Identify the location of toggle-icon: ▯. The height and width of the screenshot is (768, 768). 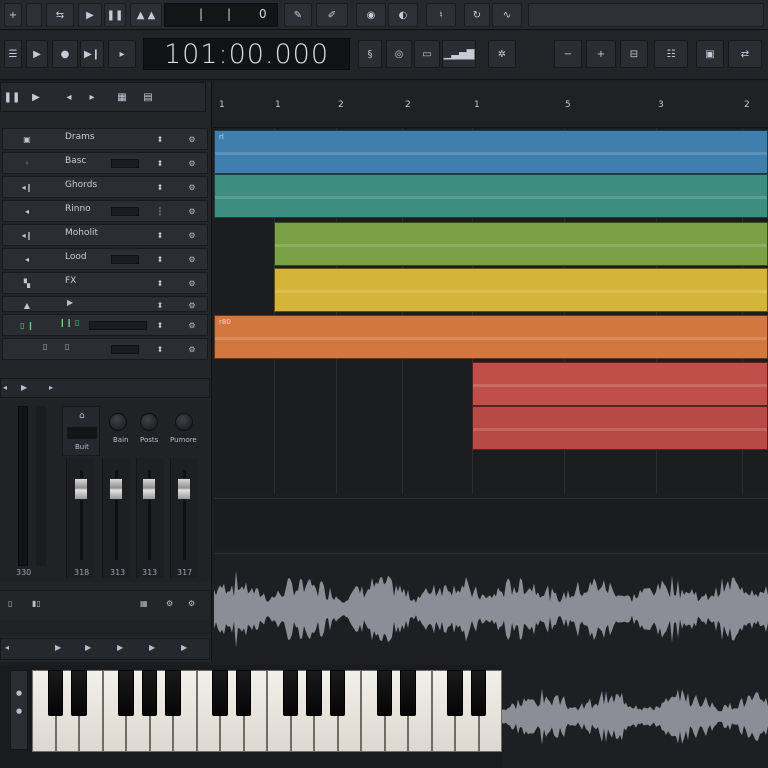
(10, 603).